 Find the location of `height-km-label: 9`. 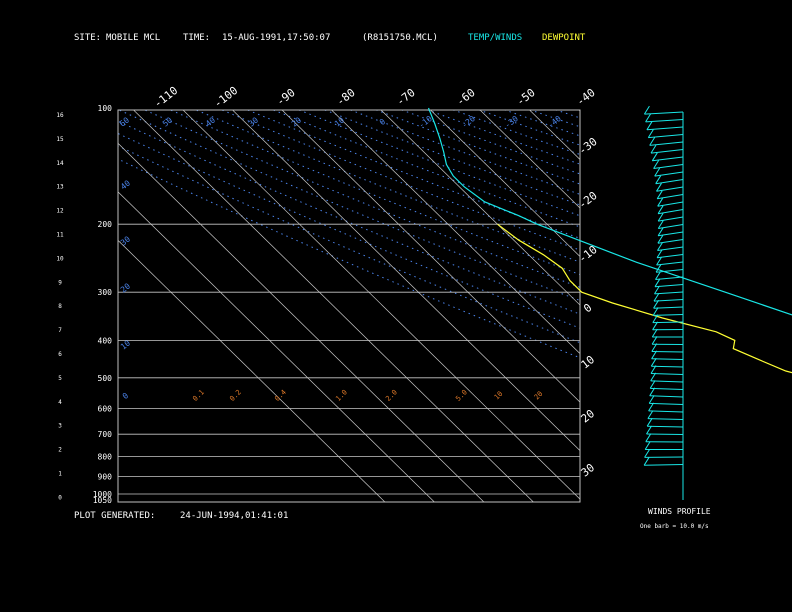

height-km-label: 9 is located at coordinates (60, 282).